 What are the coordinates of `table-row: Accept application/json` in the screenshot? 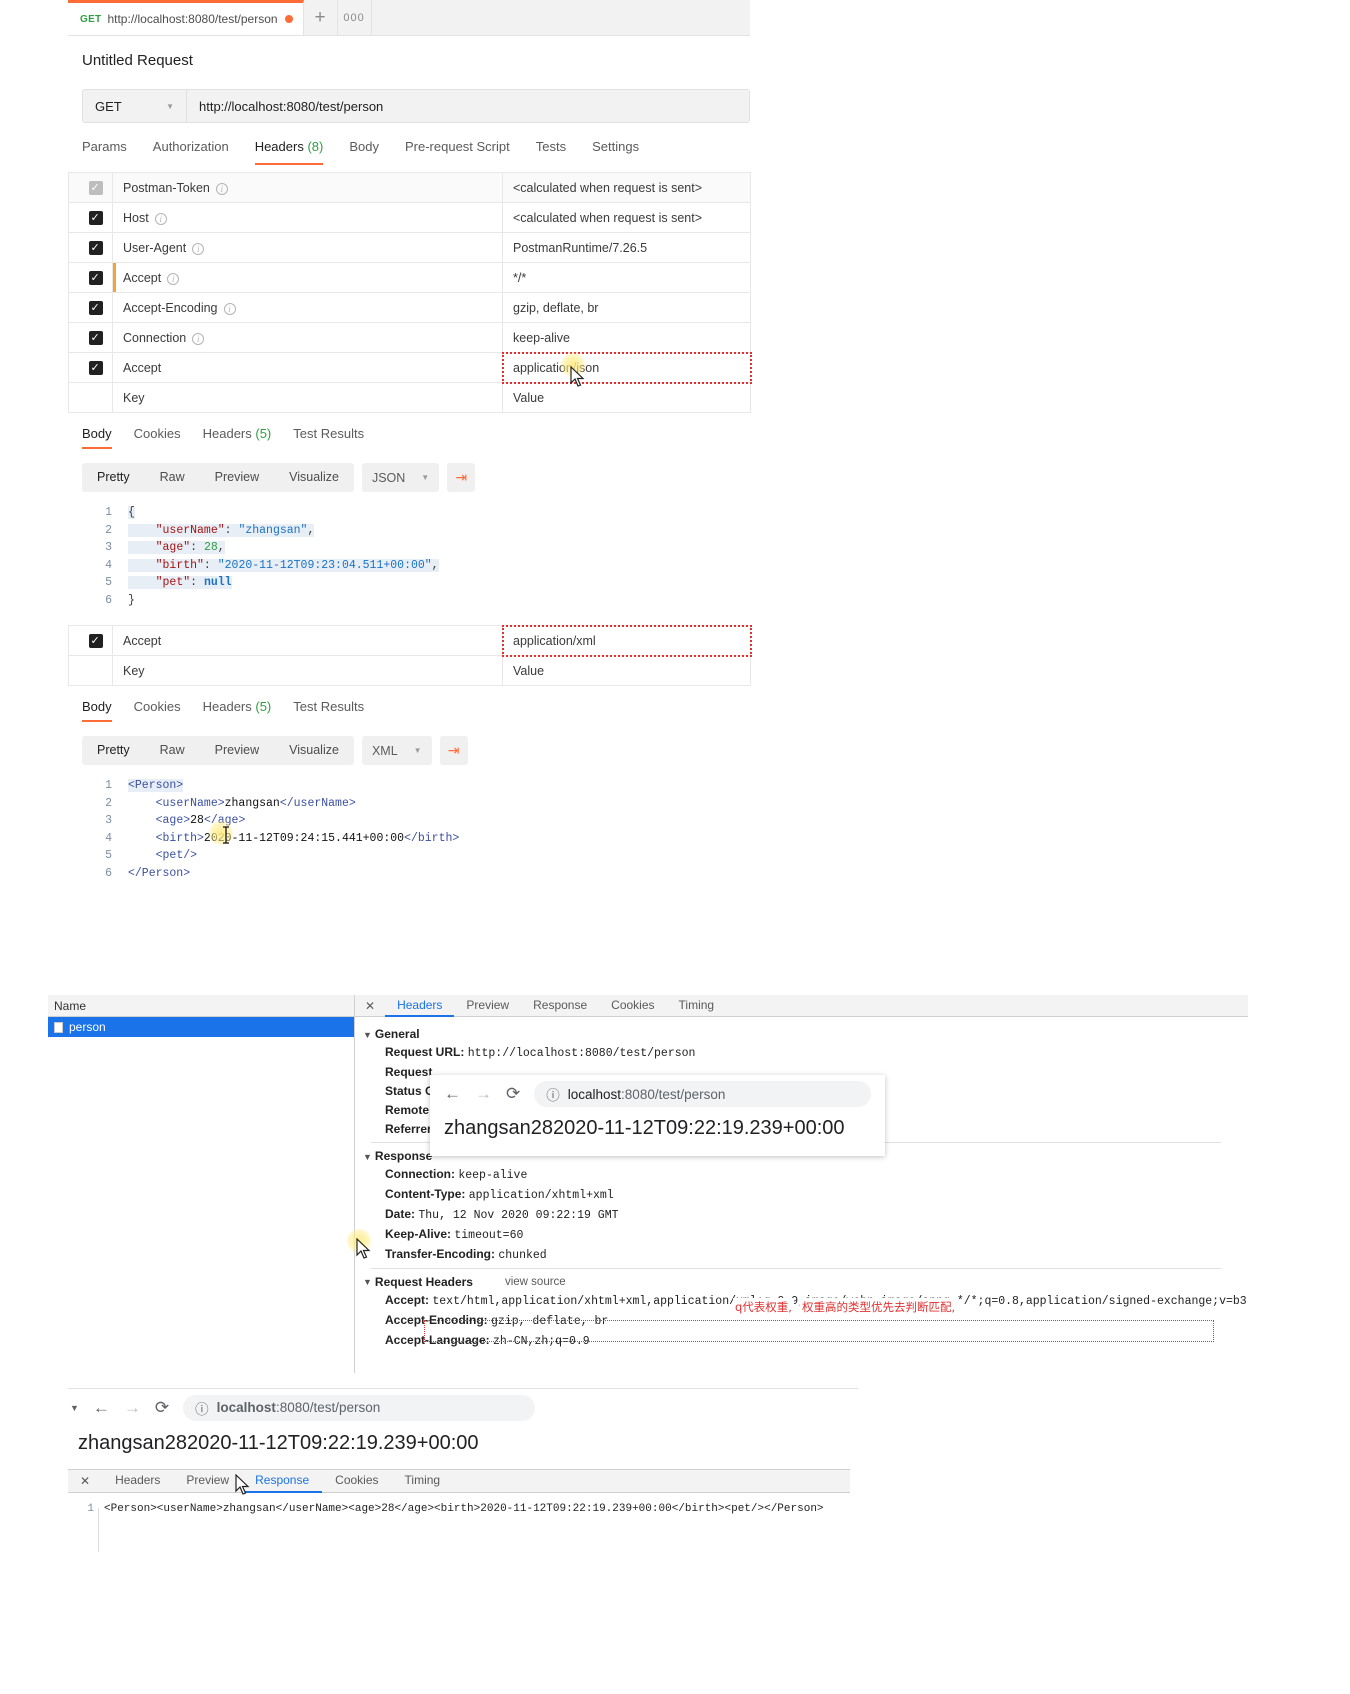 It's located at (410, 367).